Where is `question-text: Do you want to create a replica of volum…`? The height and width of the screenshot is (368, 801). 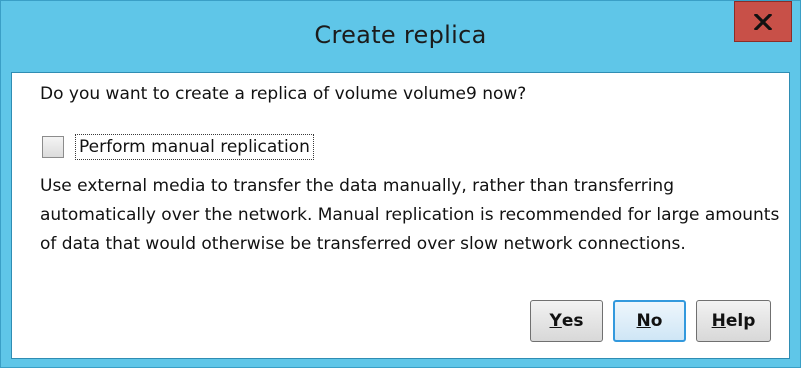
question-text: Do you want to create a replica of volum… is located at coordinates (283, 94).